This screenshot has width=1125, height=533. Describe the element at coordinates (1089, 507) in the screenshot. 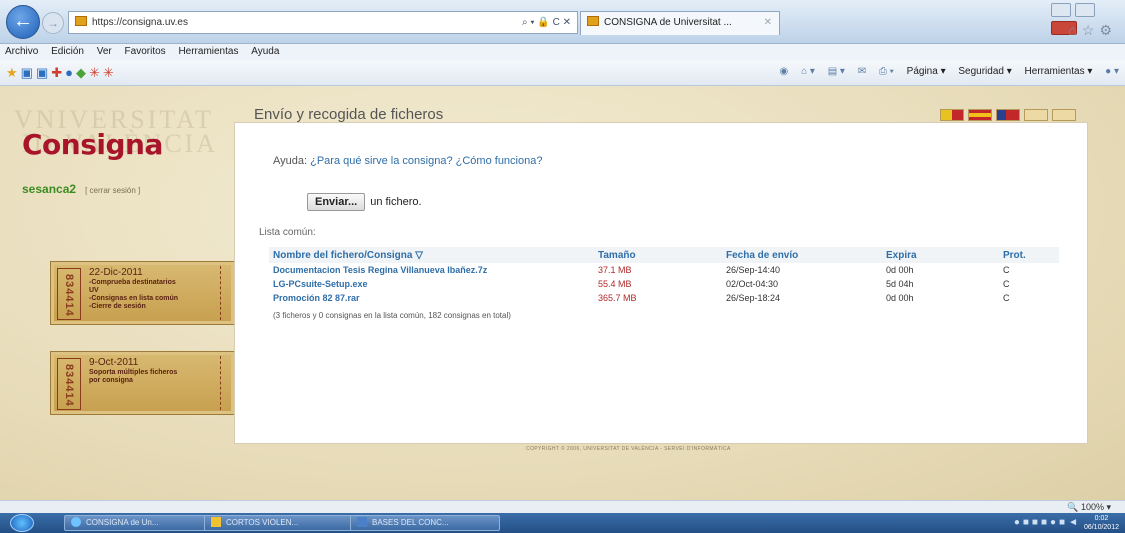

I see `zoom-control: 🔍 100% ▾` at that location.